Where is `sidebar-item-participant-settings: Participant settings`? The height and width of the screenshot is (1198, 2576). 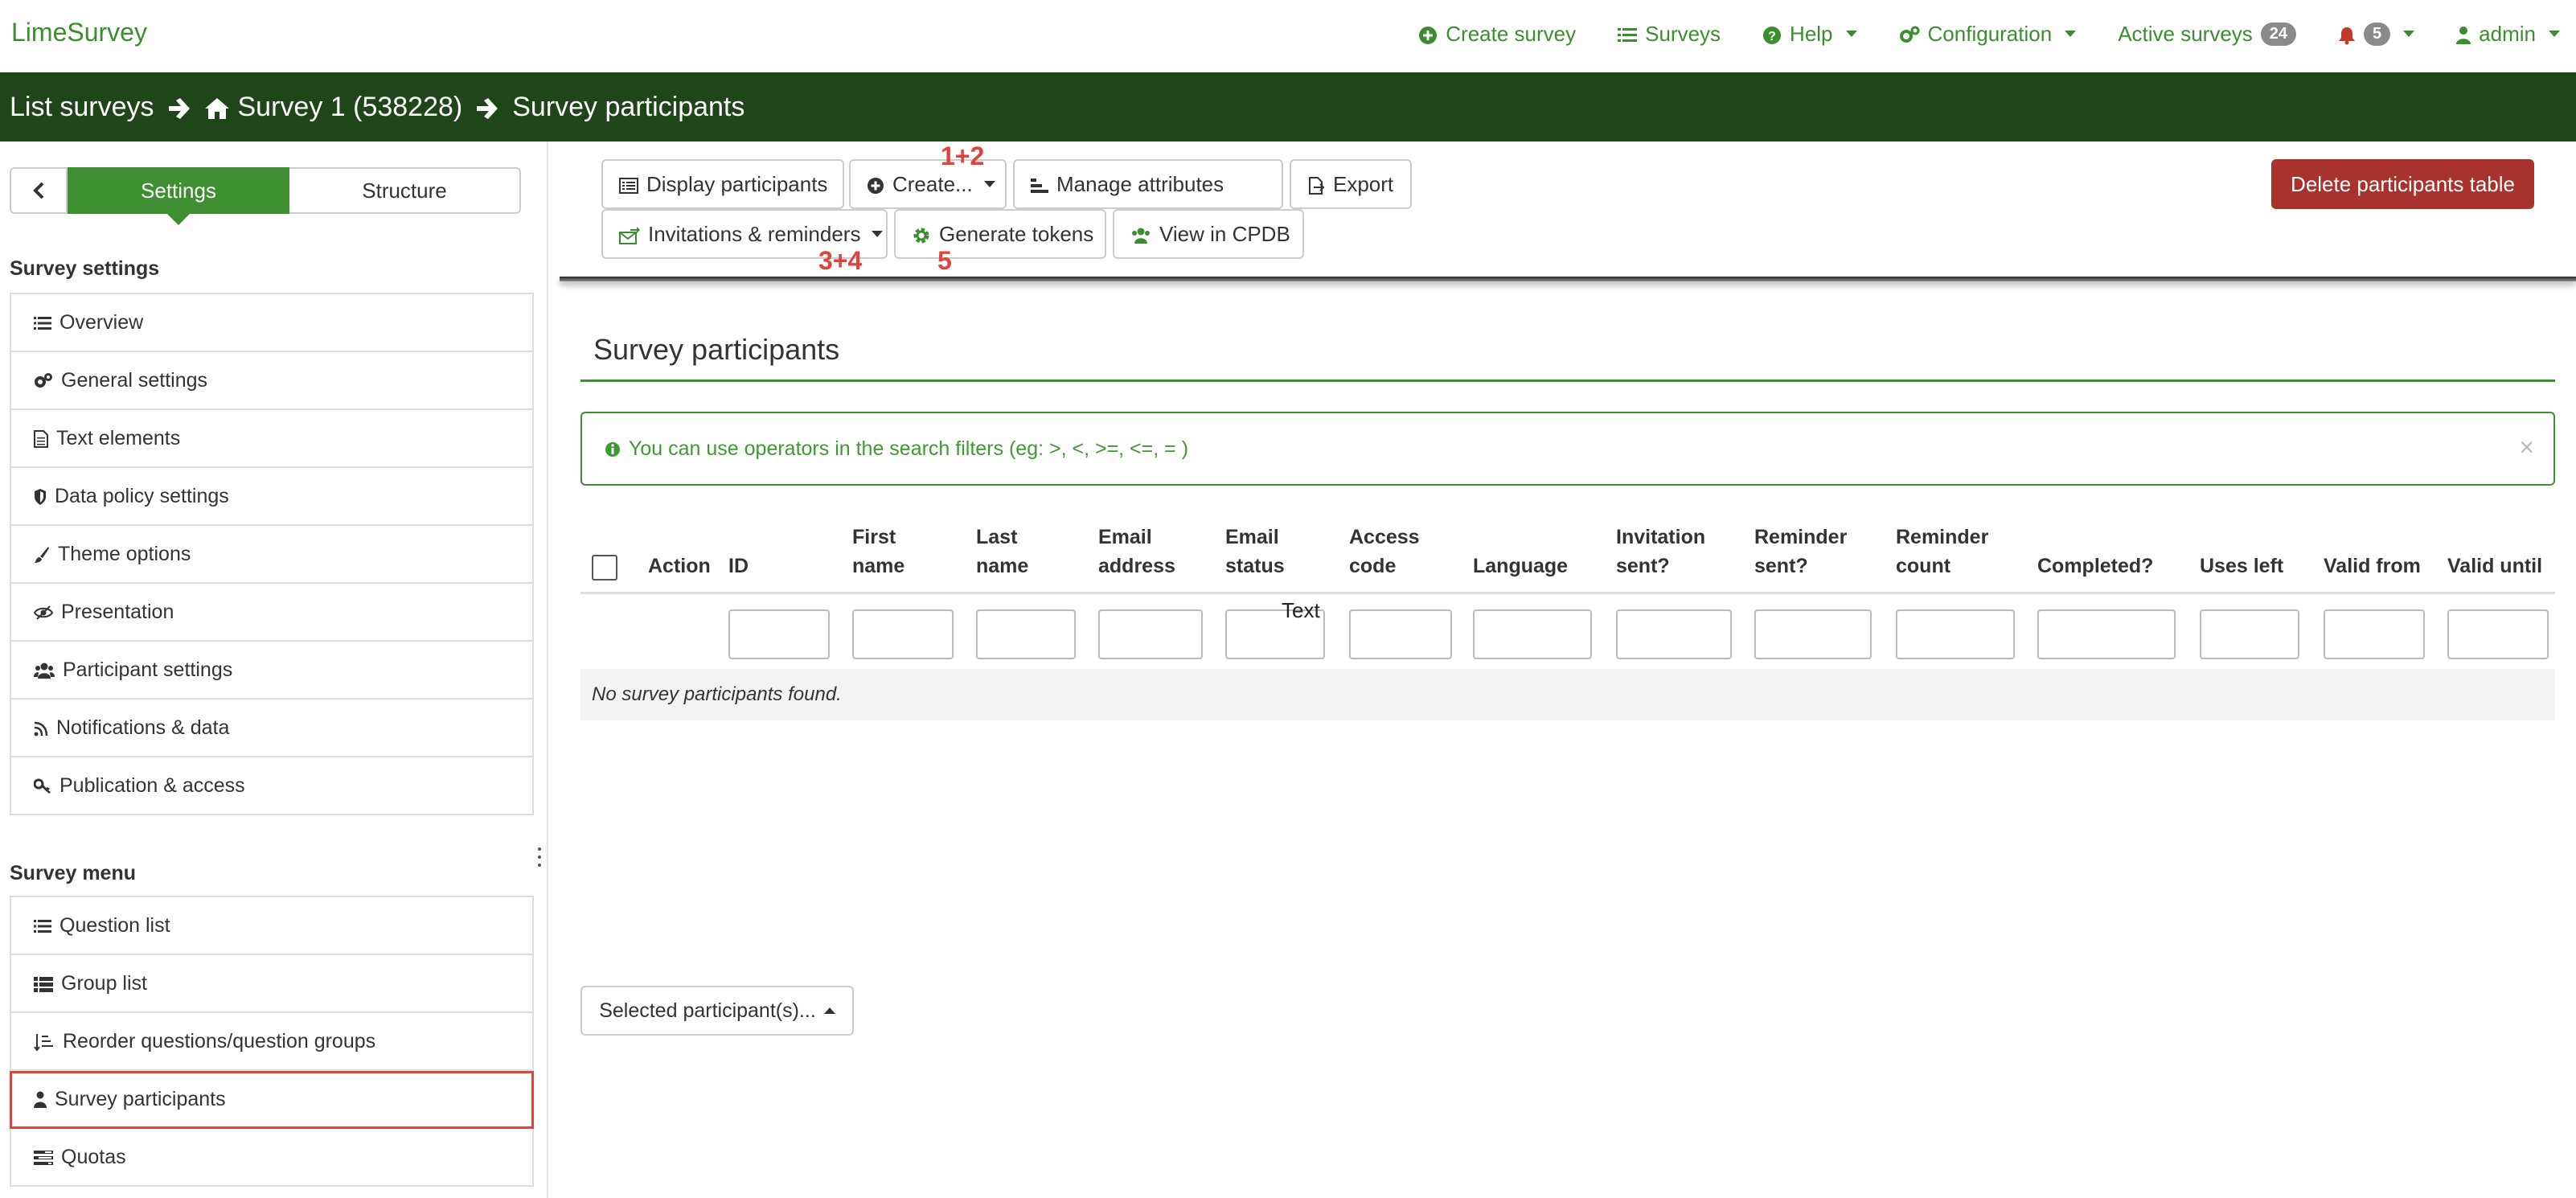 sidebar-item-participant-settings: Participant settings is located at coordinates (272, 671).